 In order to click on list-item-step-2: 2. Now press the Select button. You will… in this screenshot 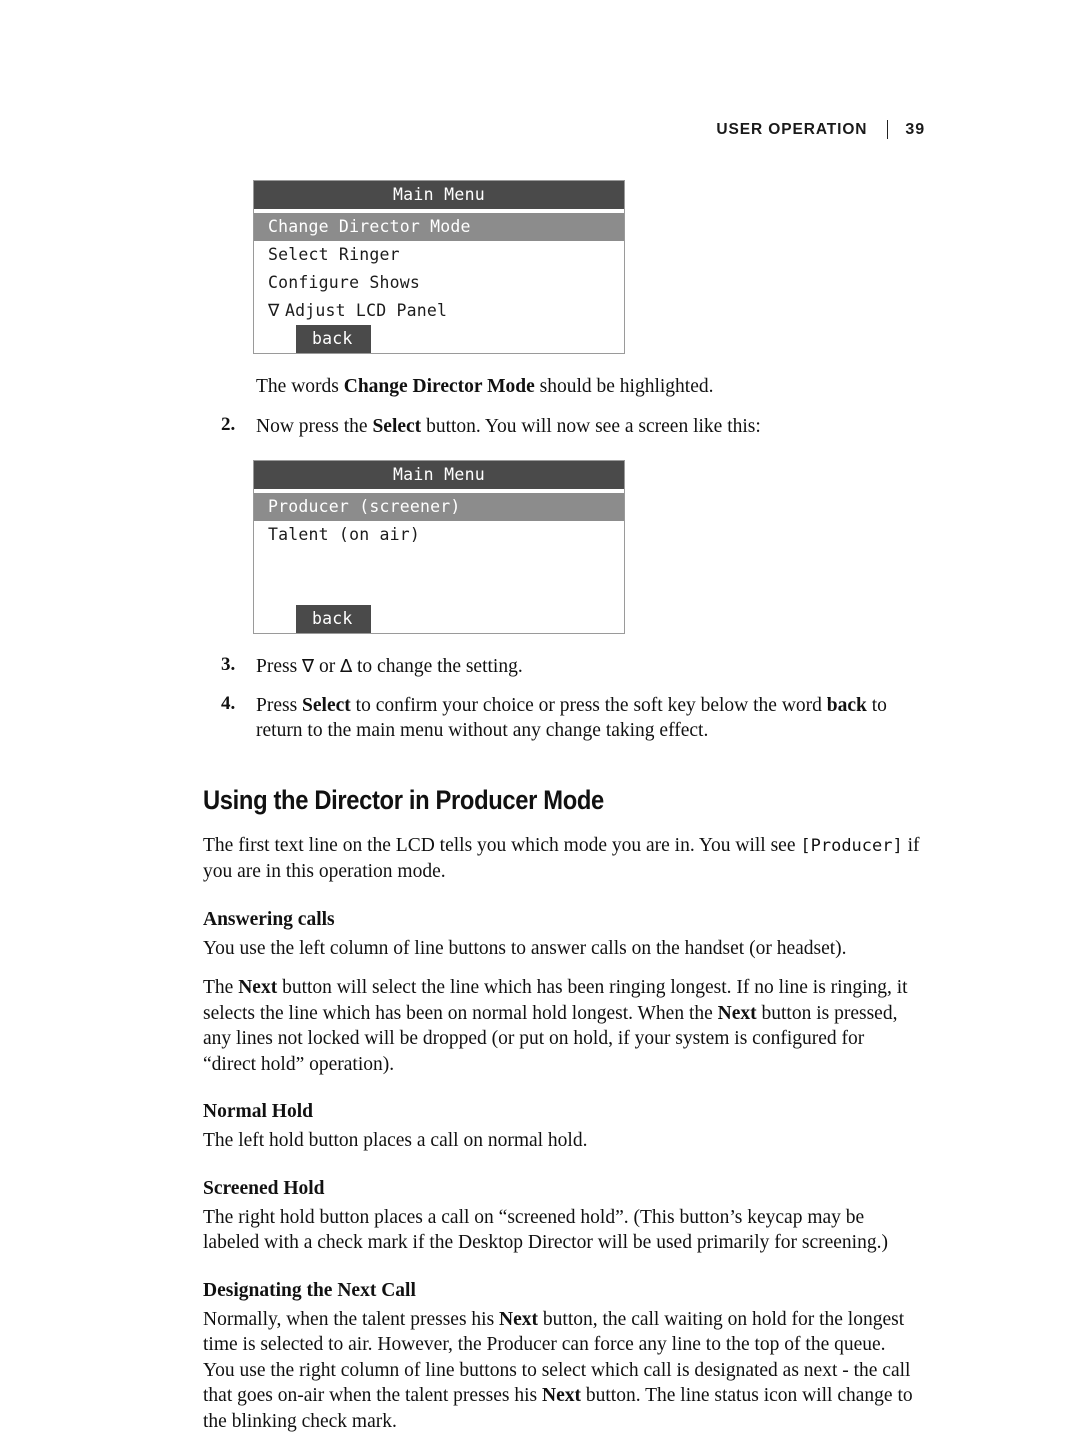, I will do `click(562, 427)`.